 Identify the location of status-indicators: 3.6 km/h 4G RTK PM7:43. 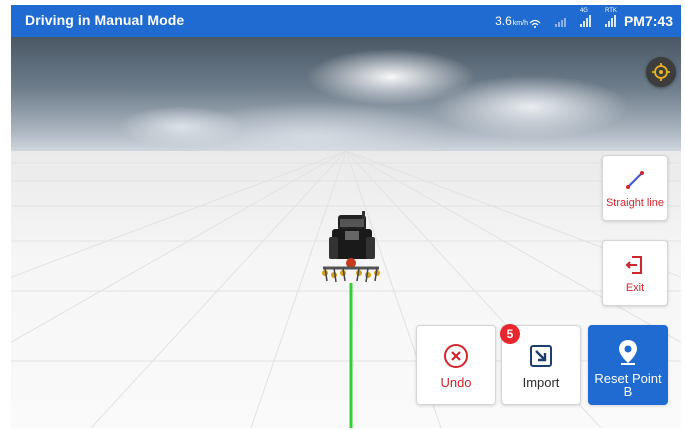
(584, 21).